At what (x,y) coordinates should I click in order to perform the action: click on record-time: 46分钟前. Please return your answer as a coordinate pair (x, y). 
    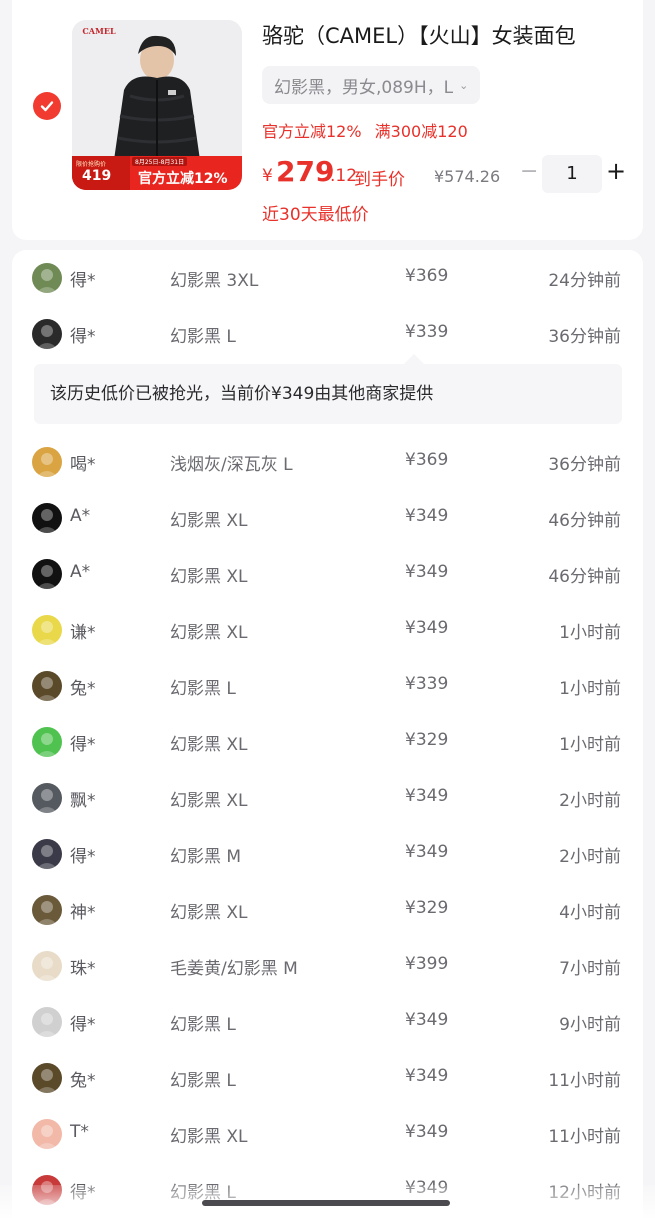
    Looking at the image, I should click on (584, 577).